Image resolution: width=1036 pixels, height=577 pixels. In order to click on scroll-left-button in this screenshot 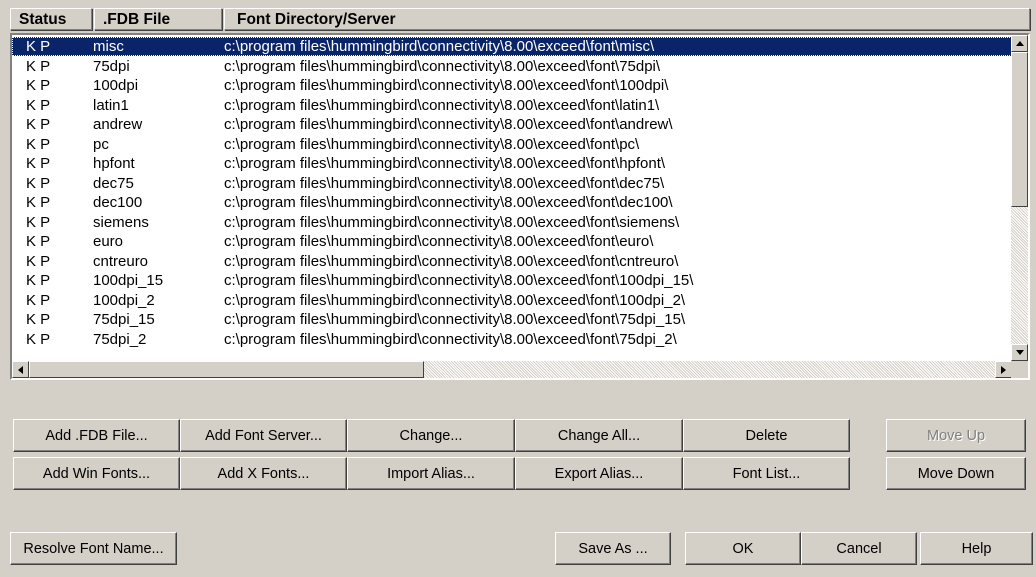, I will do `click(20, 369)`.